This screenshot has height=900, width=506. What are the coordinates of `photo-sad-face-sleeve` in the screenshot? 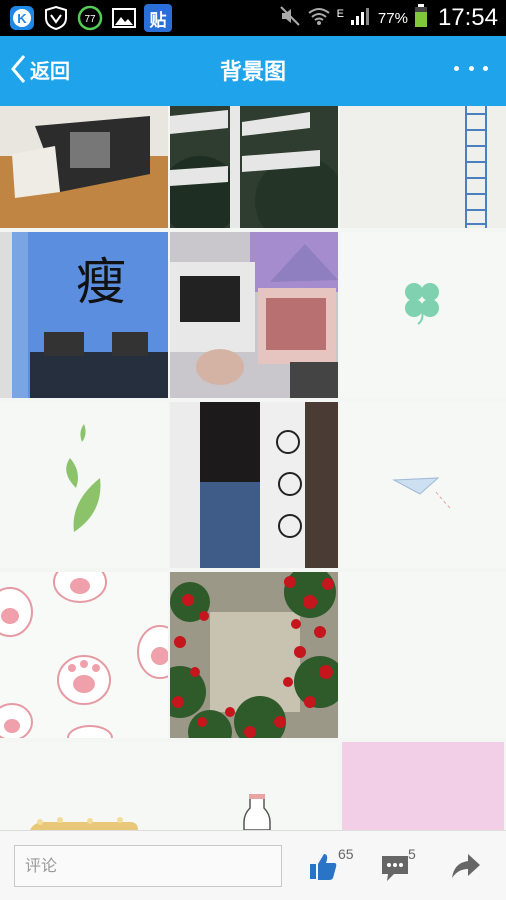 It's located at (254, 485).